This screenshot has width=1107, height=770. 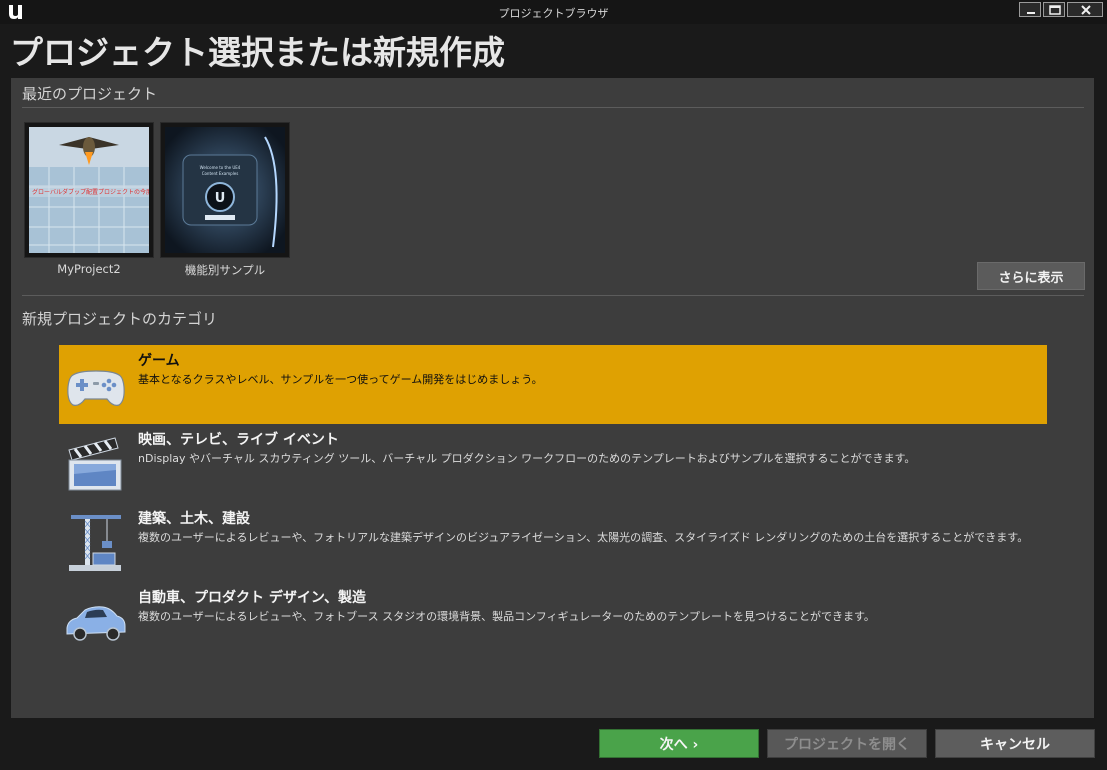 What do you see at coordinates (194, 519) in the screenshot?
I see `category-title: 建築、土木、建設` at bounding box center [194, 519].